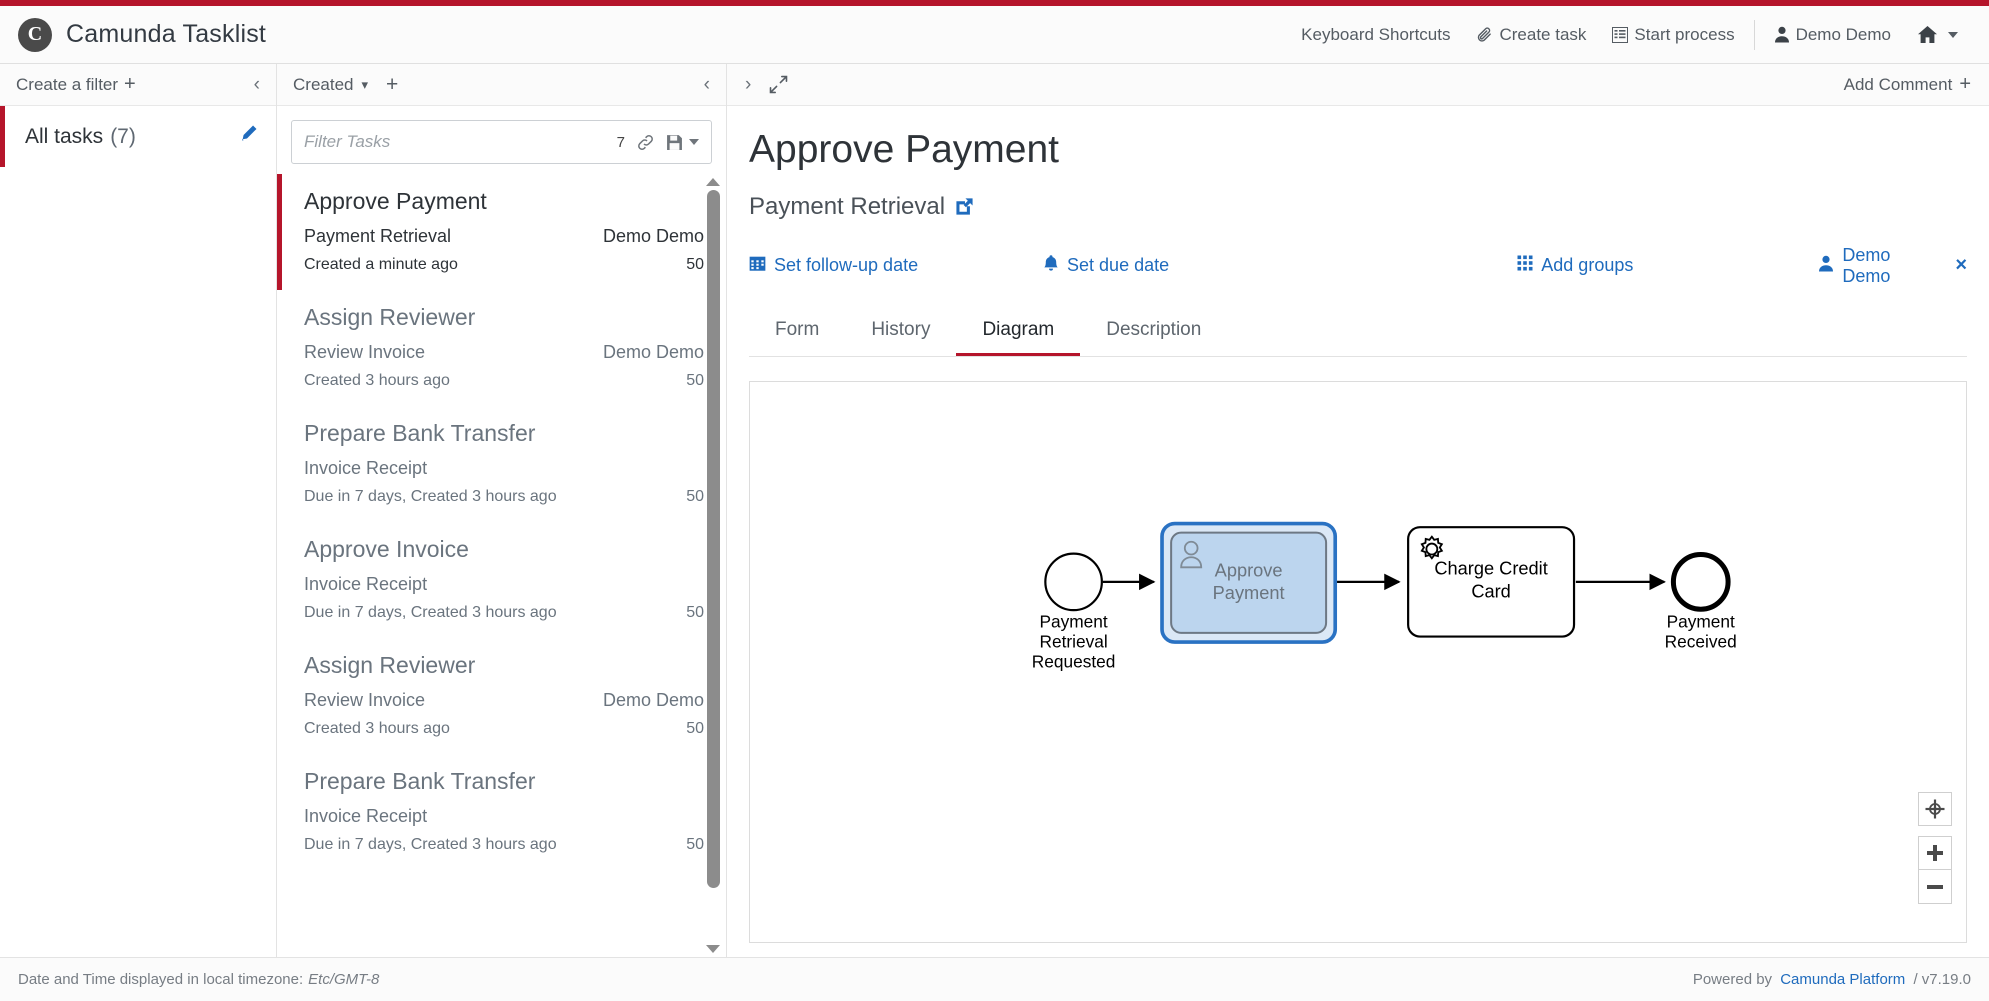  I want to click on home-icon, so click(1927, 34).